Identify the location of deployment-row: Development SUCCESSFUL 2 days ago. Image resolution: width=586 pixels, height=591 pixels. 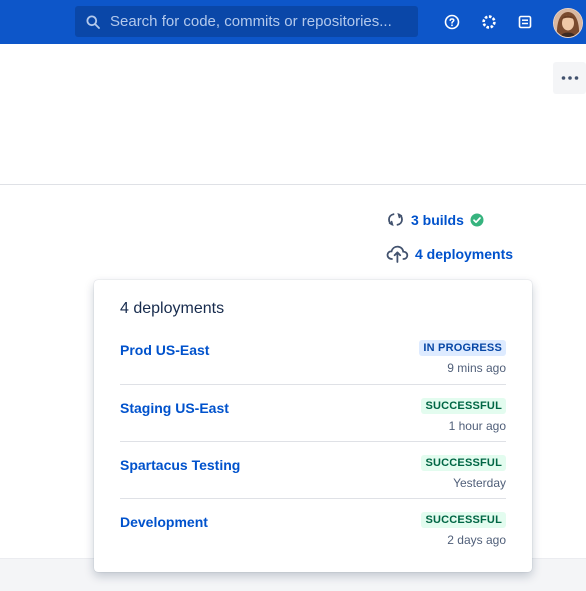
(313, 527).